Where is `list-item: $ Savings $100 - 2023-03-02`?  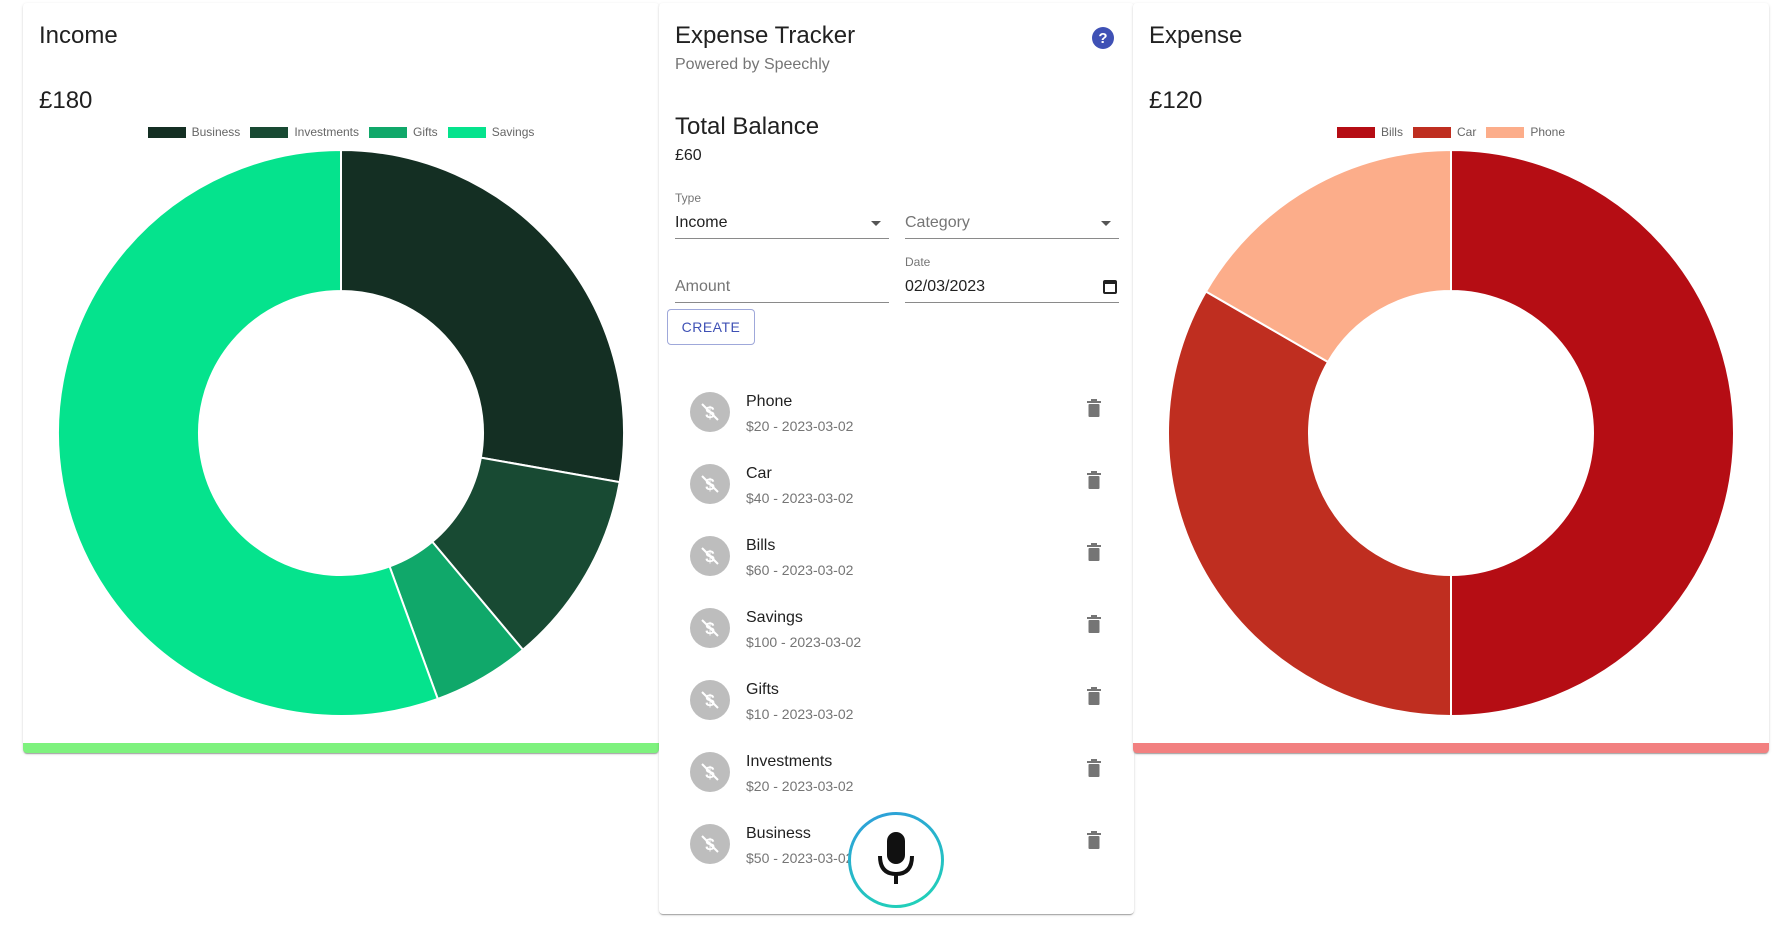
list-item: $ Savings $100 - 2023-03-02 is located at coordinates (896, 631).